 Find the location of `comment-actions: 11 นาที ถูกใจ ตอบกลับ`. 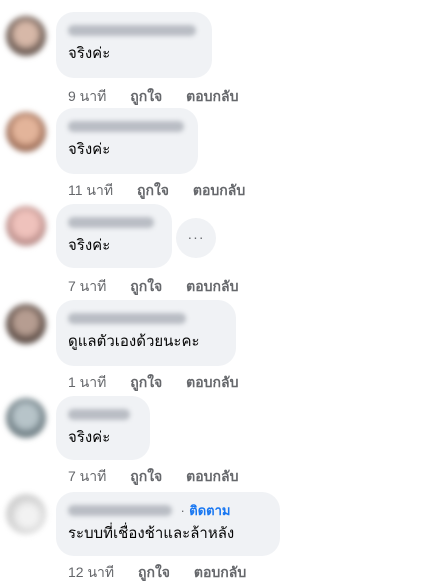

comment-actions: 11 นาที ถูกใจ ตอบกลับ is located at coordinates (166, 191).